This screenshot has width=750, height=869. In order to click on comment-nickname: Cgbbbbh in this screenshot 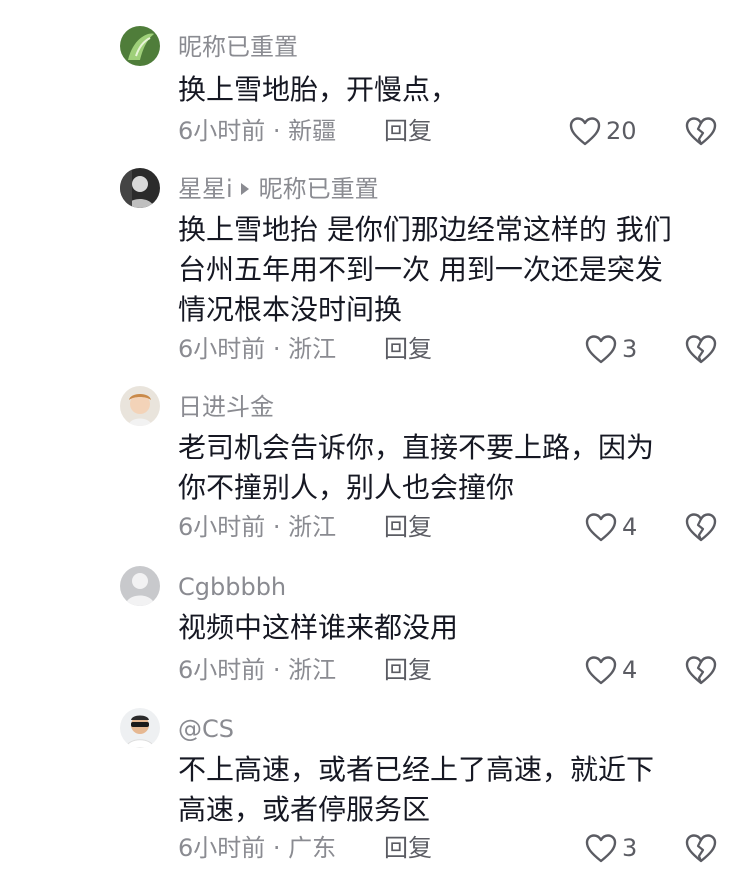, I will do `click(232, 587)`.